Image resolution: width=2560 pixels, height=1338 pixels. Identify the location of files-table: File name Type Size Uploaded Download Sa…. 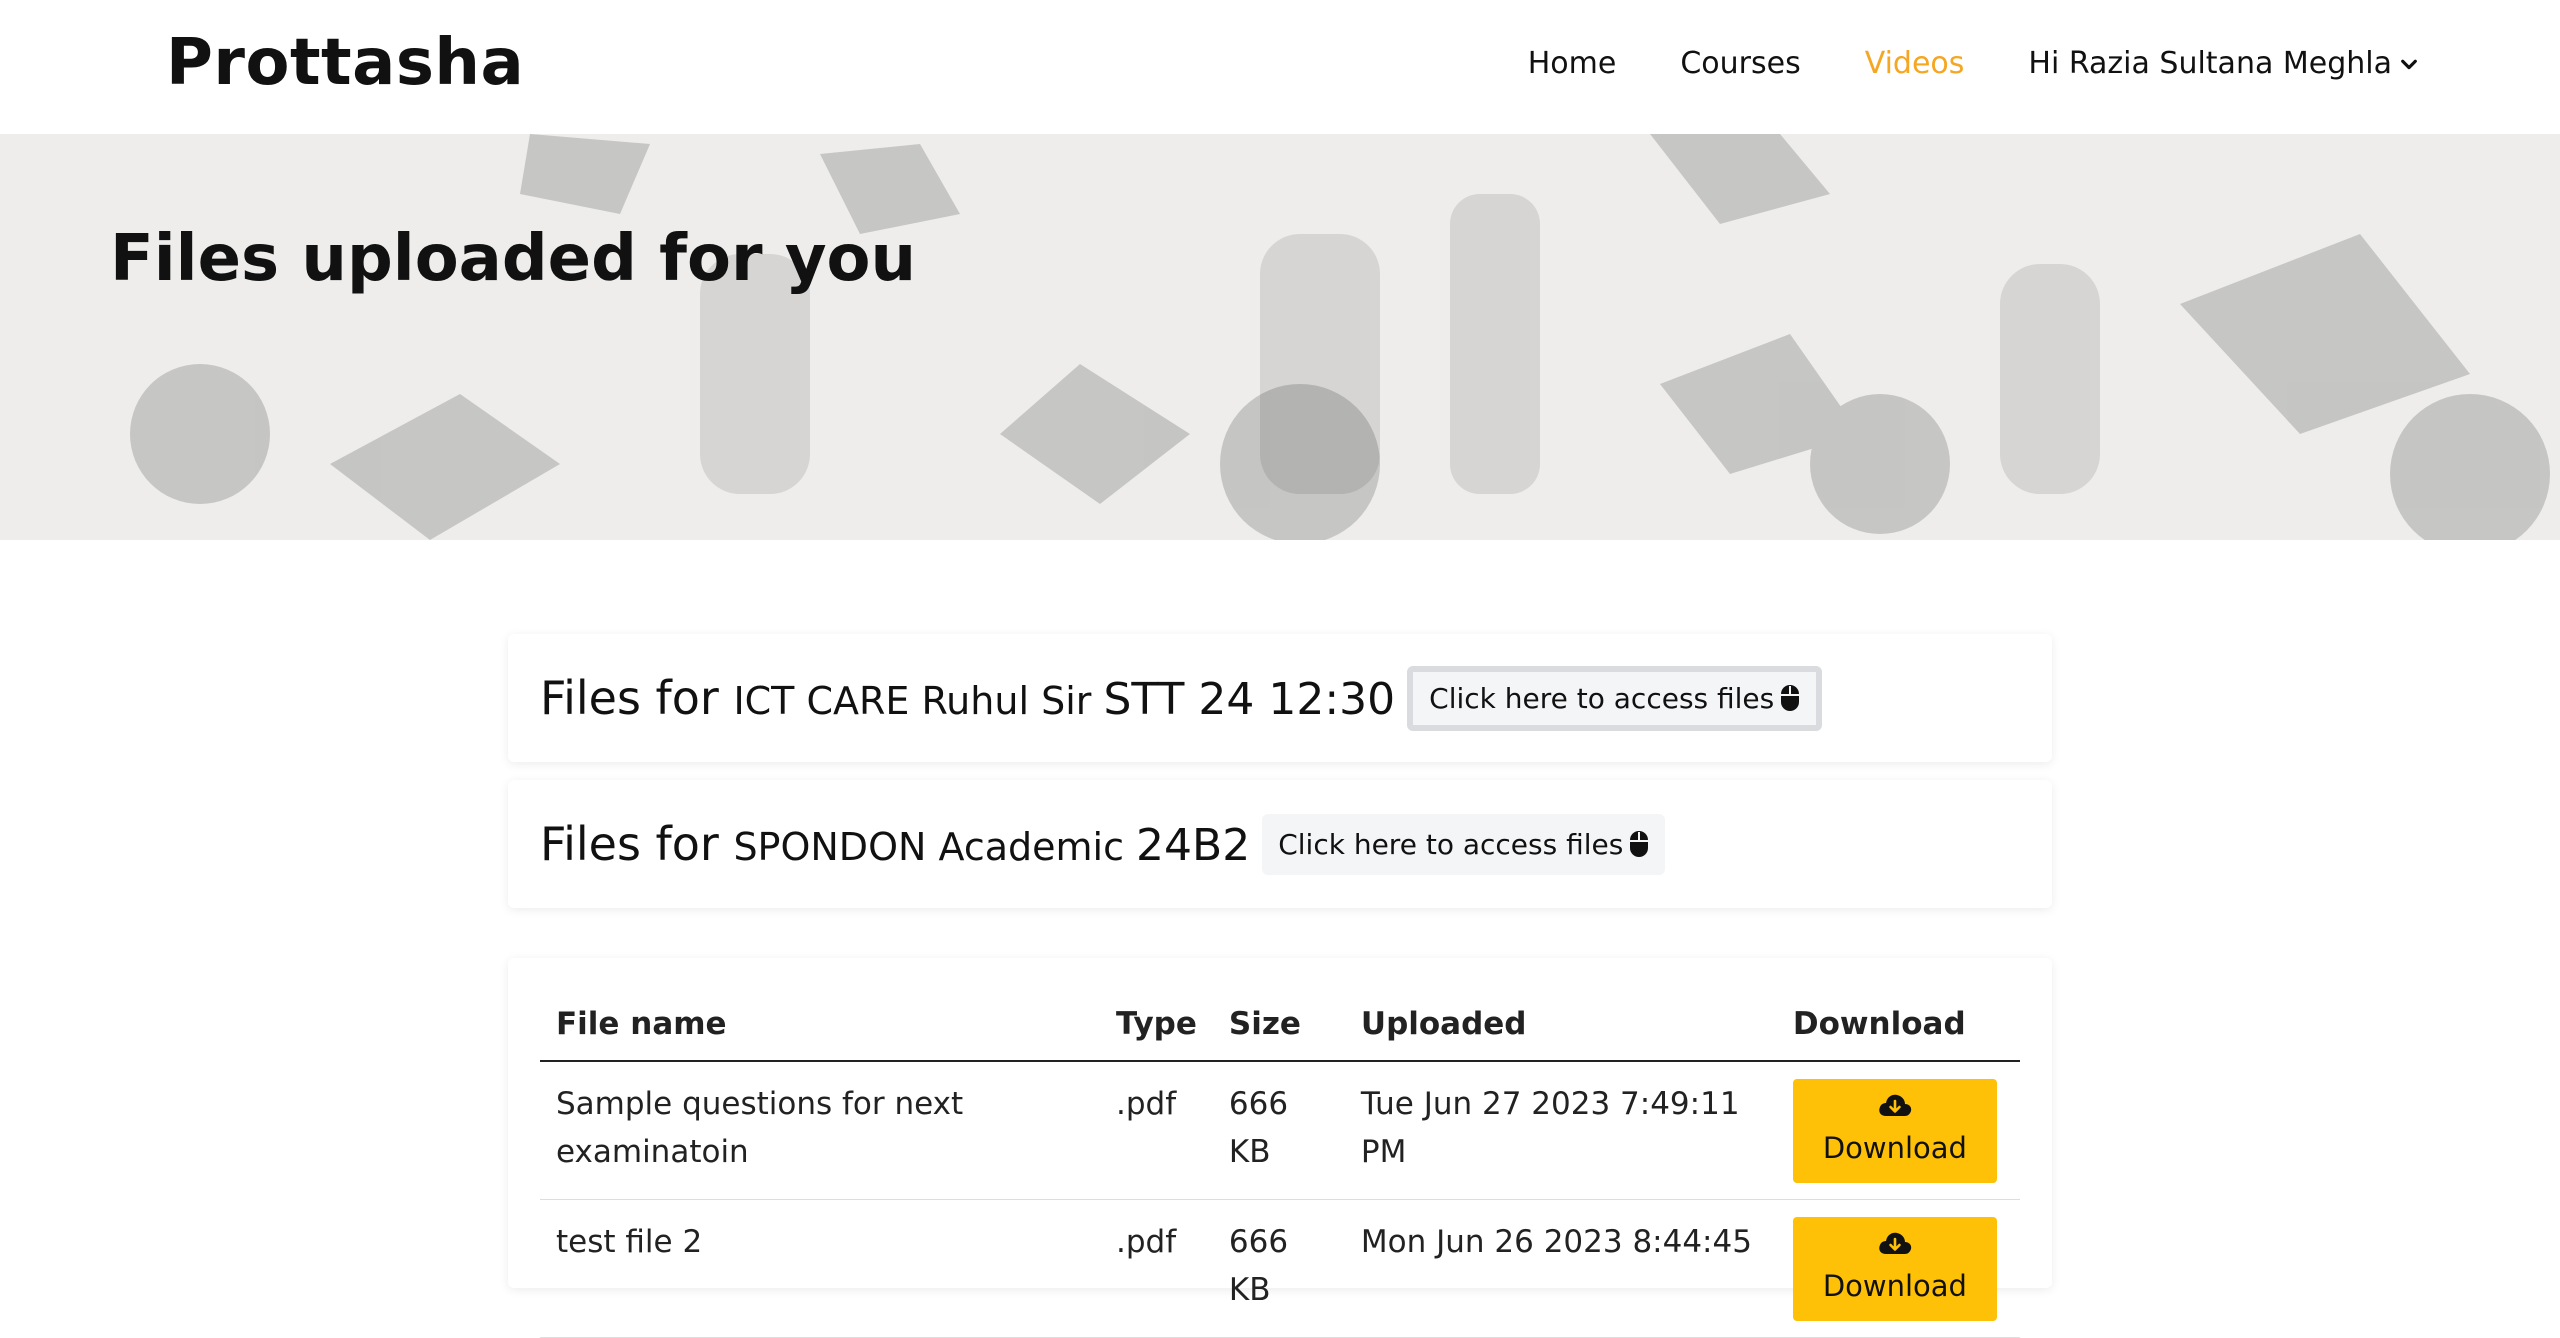
(1280, 1172).